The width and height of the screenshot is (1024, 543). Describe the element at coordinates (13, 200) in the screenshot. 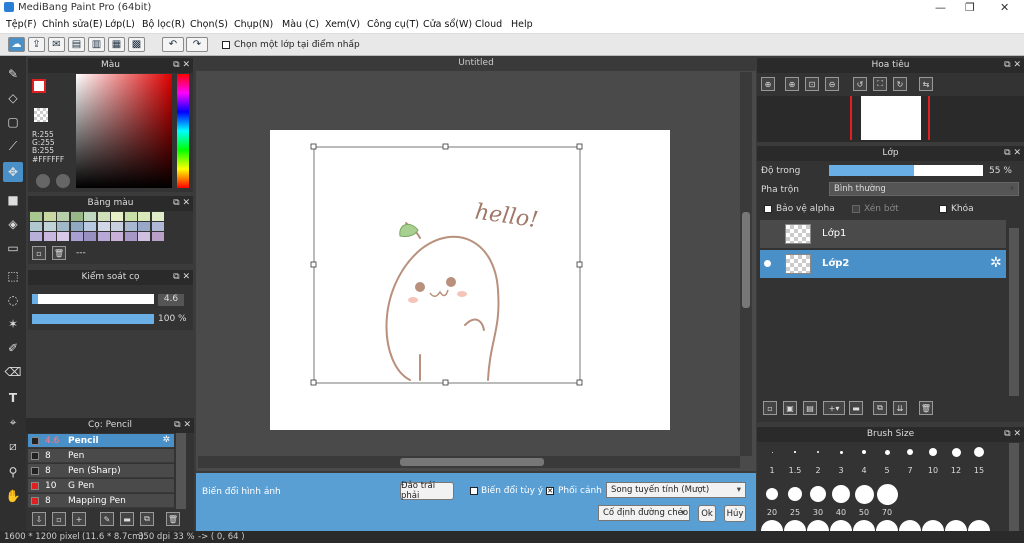

I see `fill-rect-tool-icon: ■` at that location.